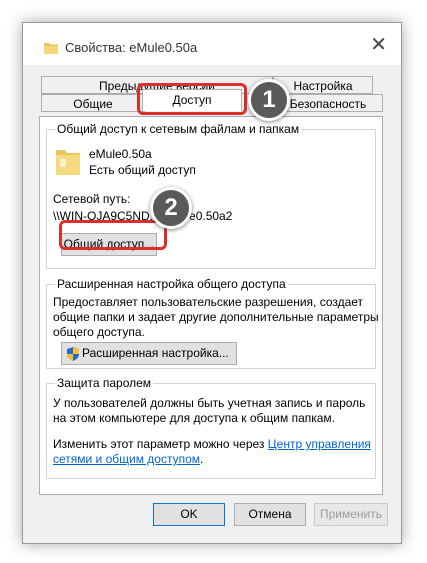  What do you see at coordinates (270, 514) in the screenshot?
I see `cancel-button: Отмена` at bounding box center [270, 514].